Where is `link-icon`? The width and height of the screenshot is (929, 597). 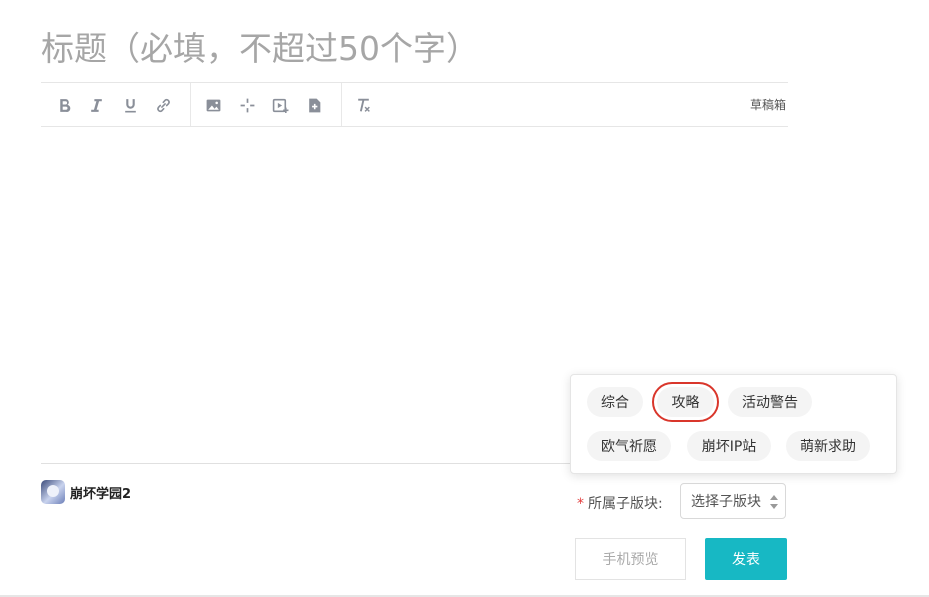 link-icon is located at coordinates (163, 105).